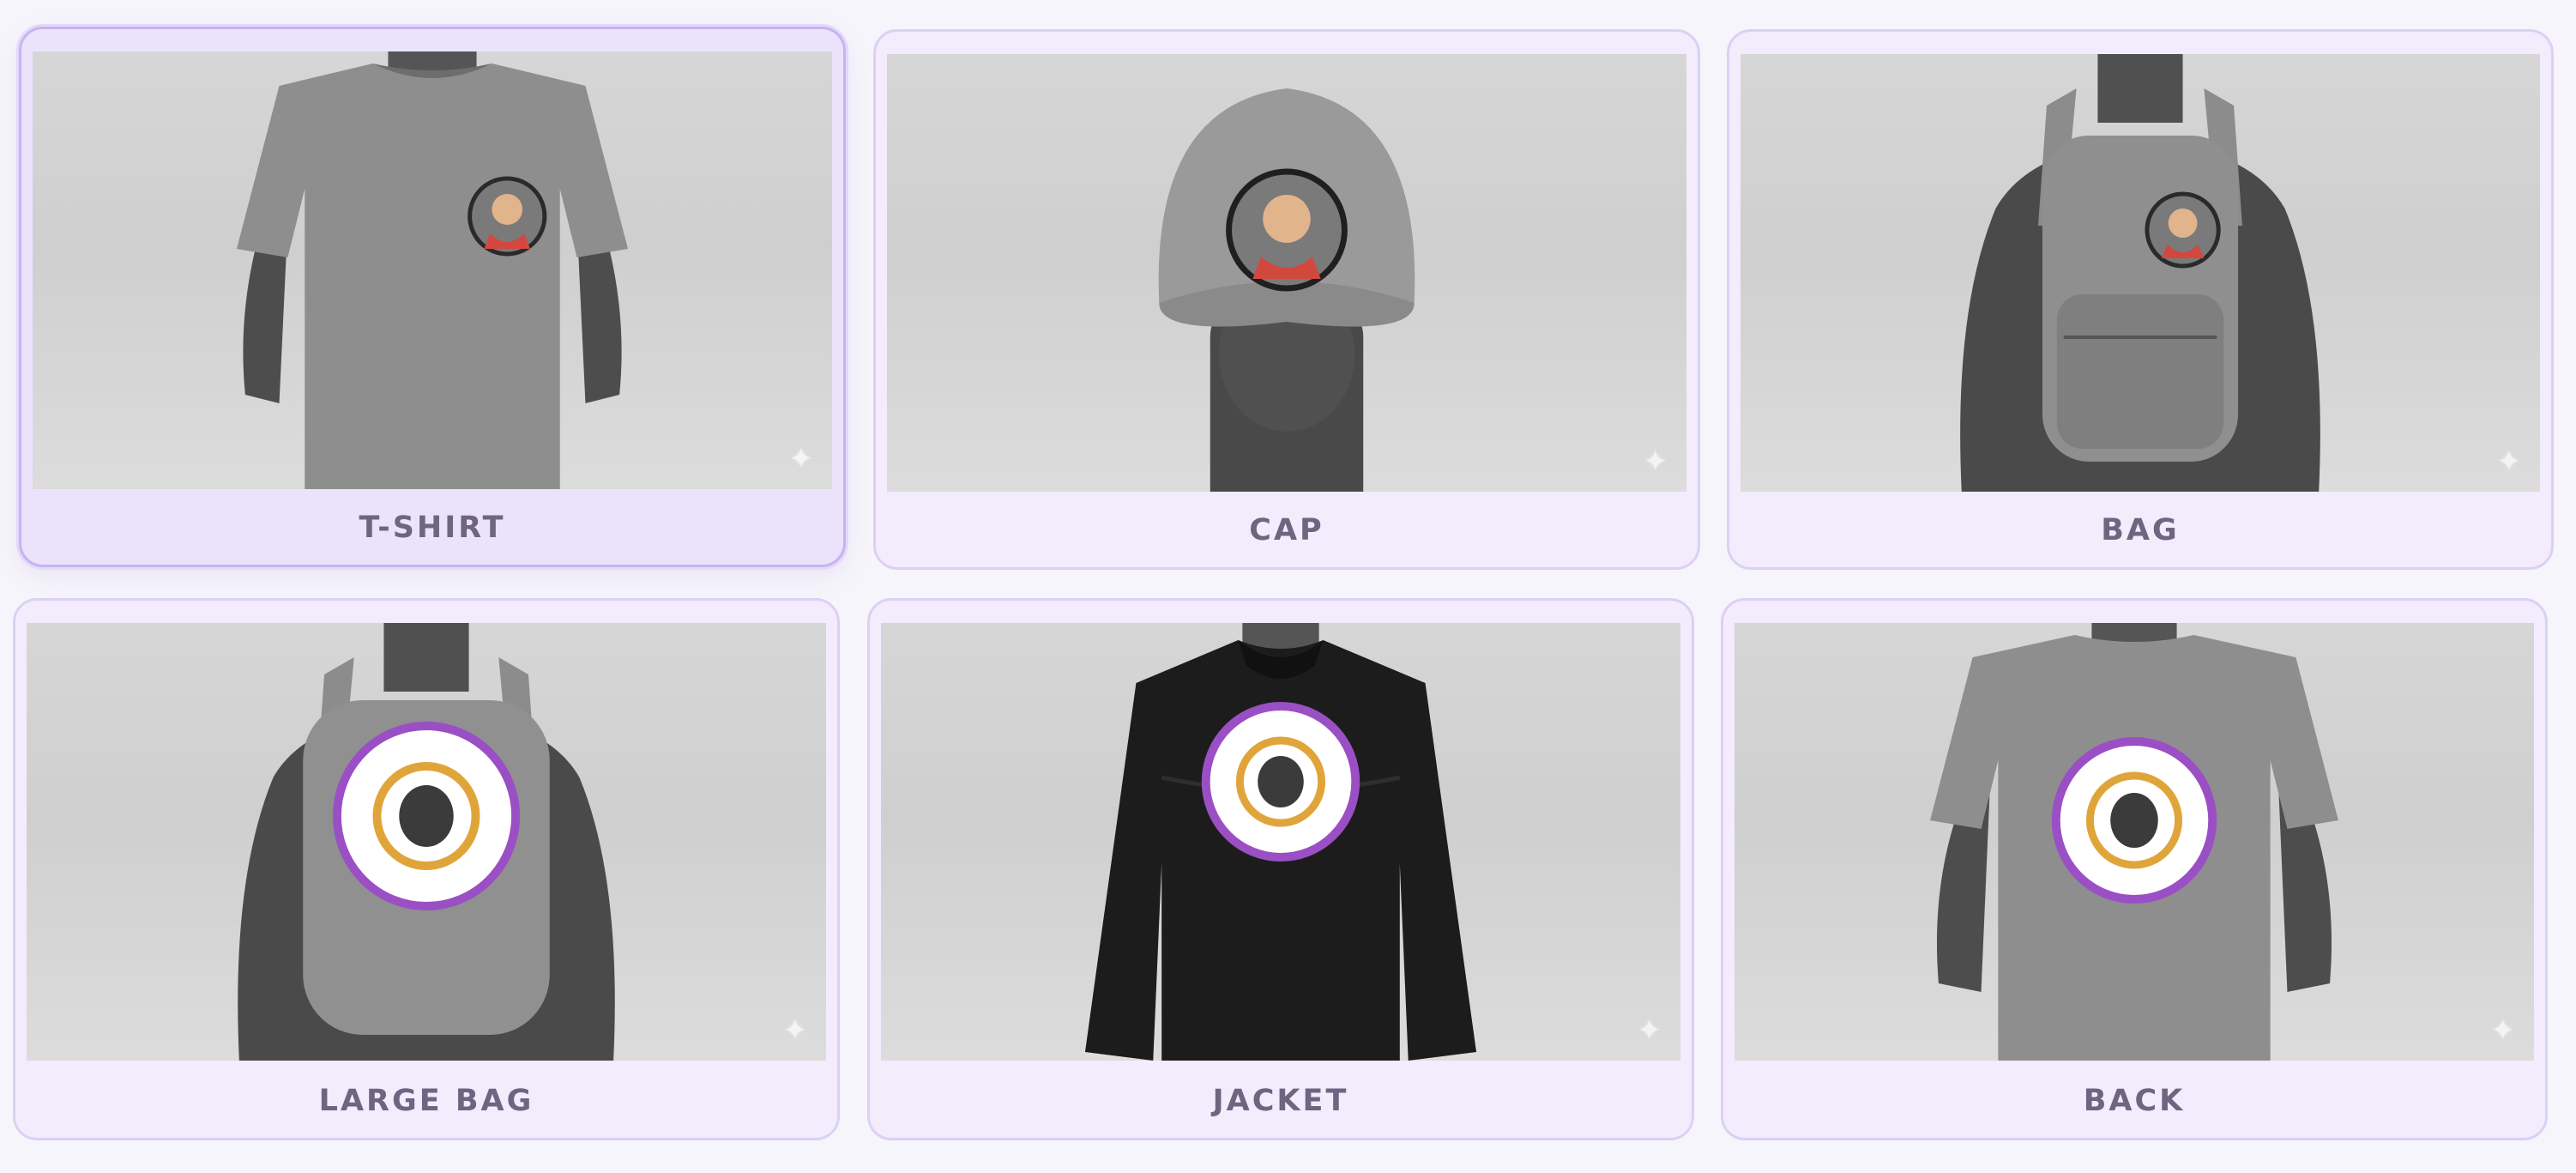 The image size is (2576, 1173). Describe the element at coordinates (1286, 273) in the screenshot. I see `mockup-image-cap: ✦` at that location.